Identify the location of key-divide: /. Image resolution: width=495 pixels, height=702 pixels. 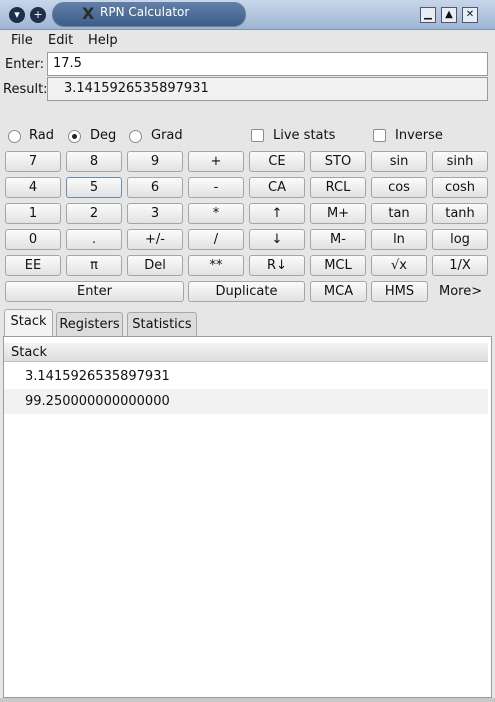
(216, 239).